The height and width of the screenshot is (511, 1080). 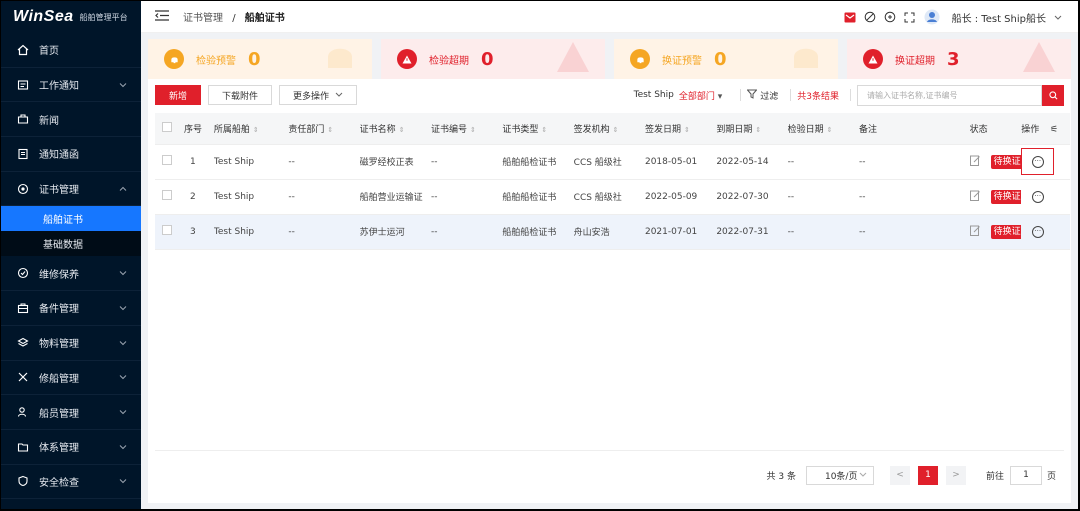 I want to click on department-label: 全部部门, so click(x=696, y=96).